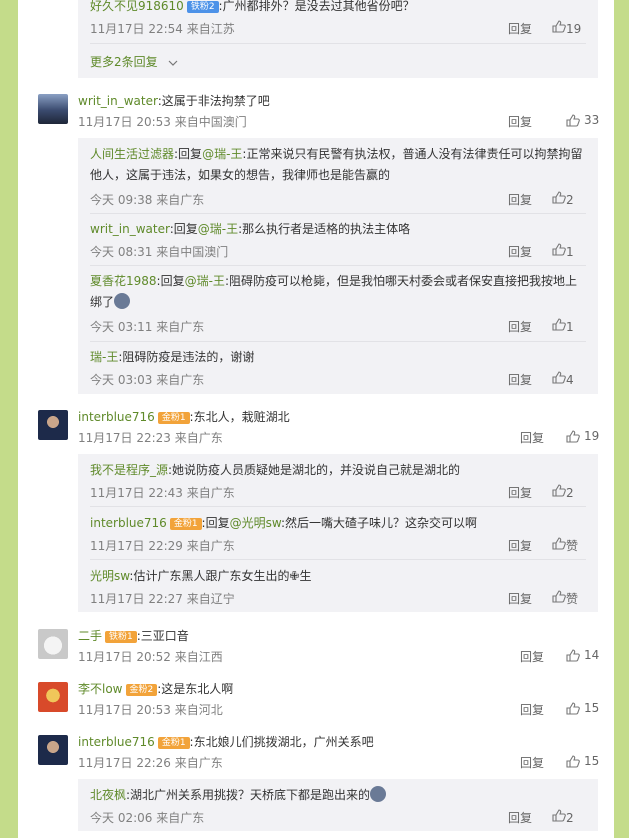  I want to click on reply-username: writ_in_water, so click(130, 229).